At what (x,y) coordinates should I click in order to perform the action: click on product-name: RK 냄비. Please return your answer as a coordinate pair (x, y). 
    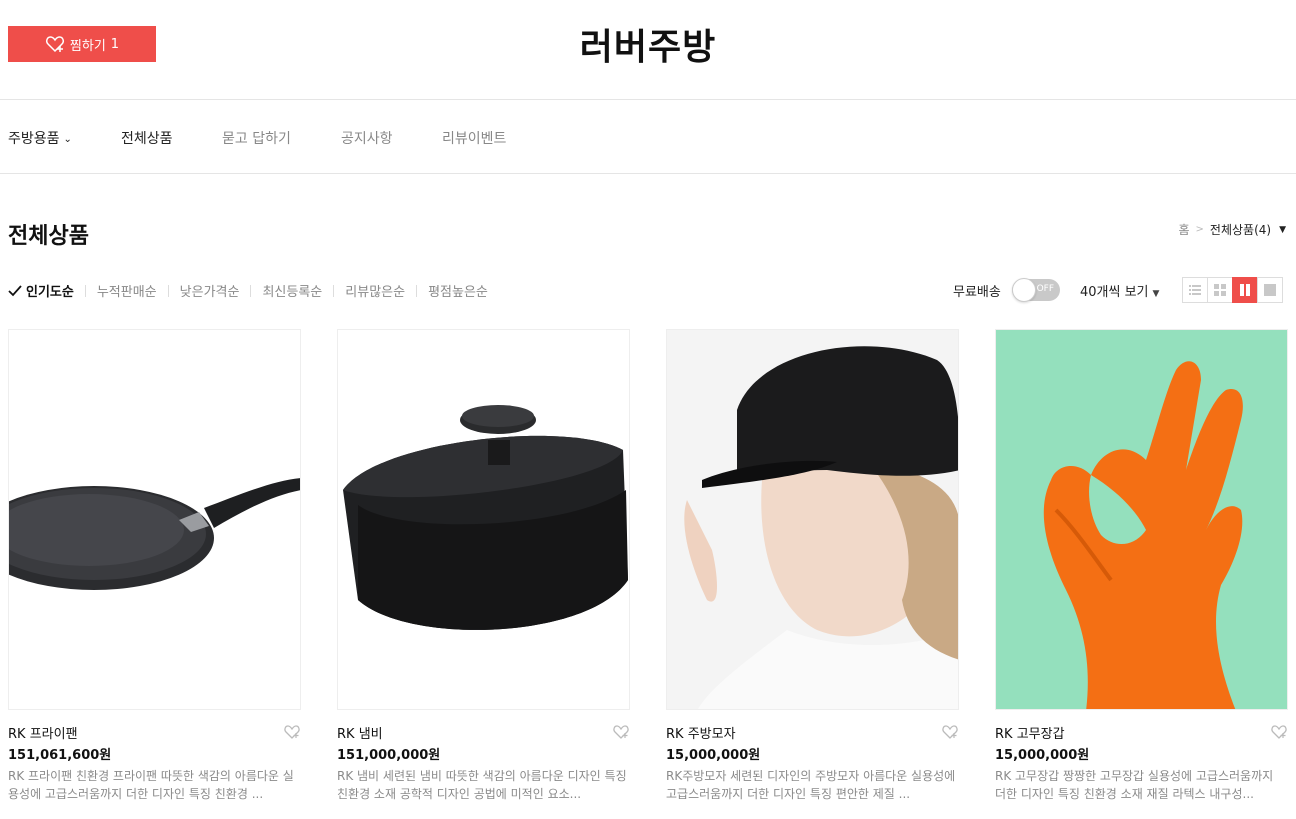
    Looking at the image, I should click on (360, 732).